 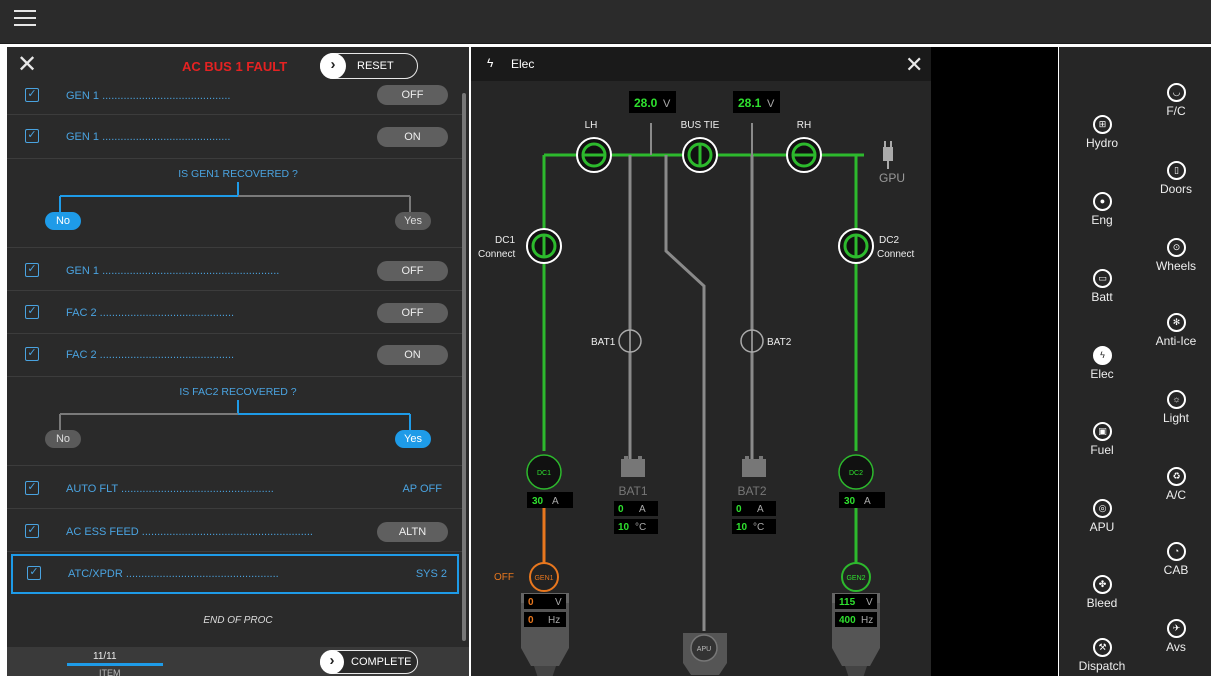 I want to click on bat2-contactor, so click(x=752, y=341).